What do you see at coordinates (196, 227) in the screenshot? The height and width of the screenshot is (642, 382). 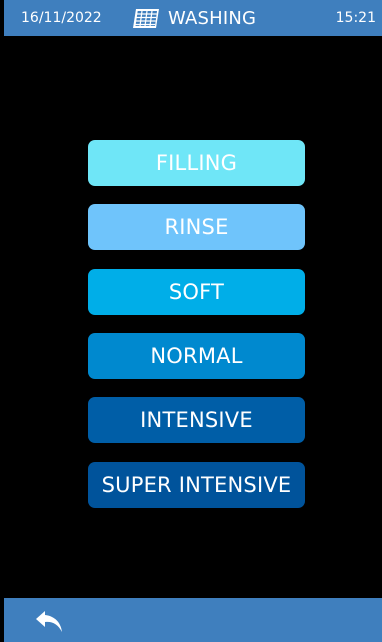 I see `program-rinse-button: RINSE` at bounding box center [196, 227].